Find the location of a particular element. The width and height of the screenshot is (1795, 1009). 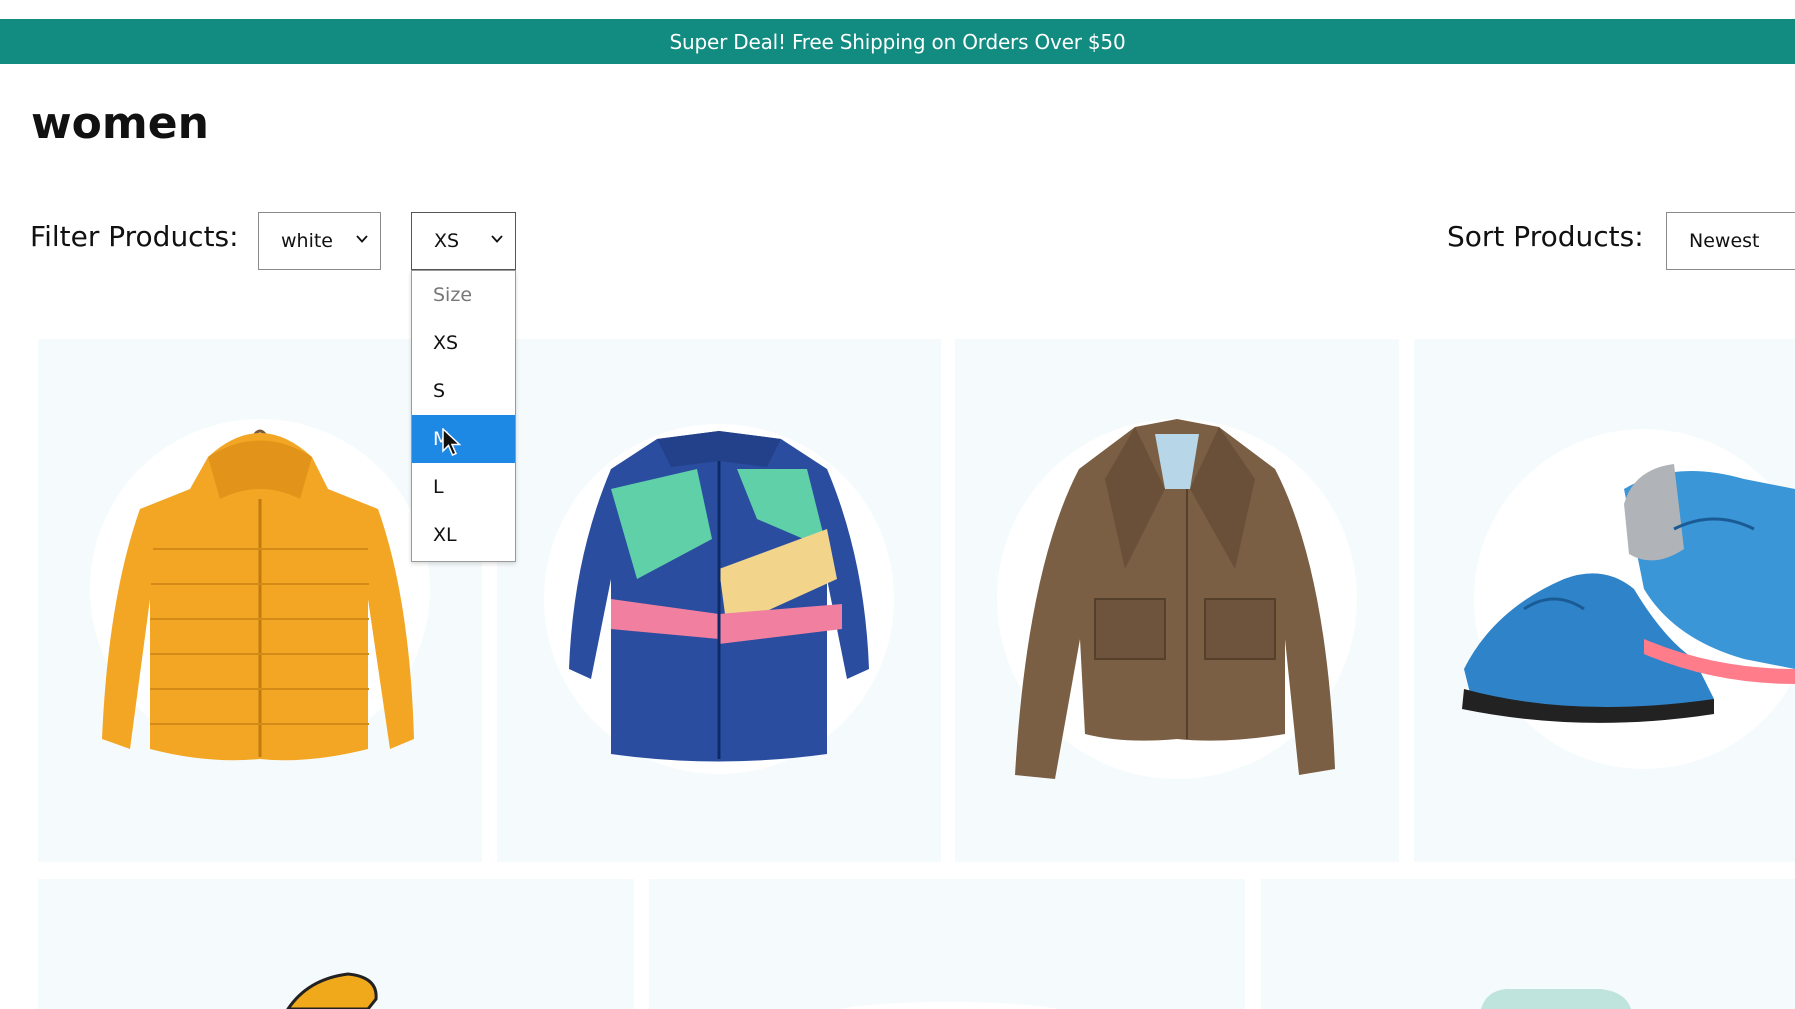

colorblock-windbreaker-image is located at coordinates (719, 599).